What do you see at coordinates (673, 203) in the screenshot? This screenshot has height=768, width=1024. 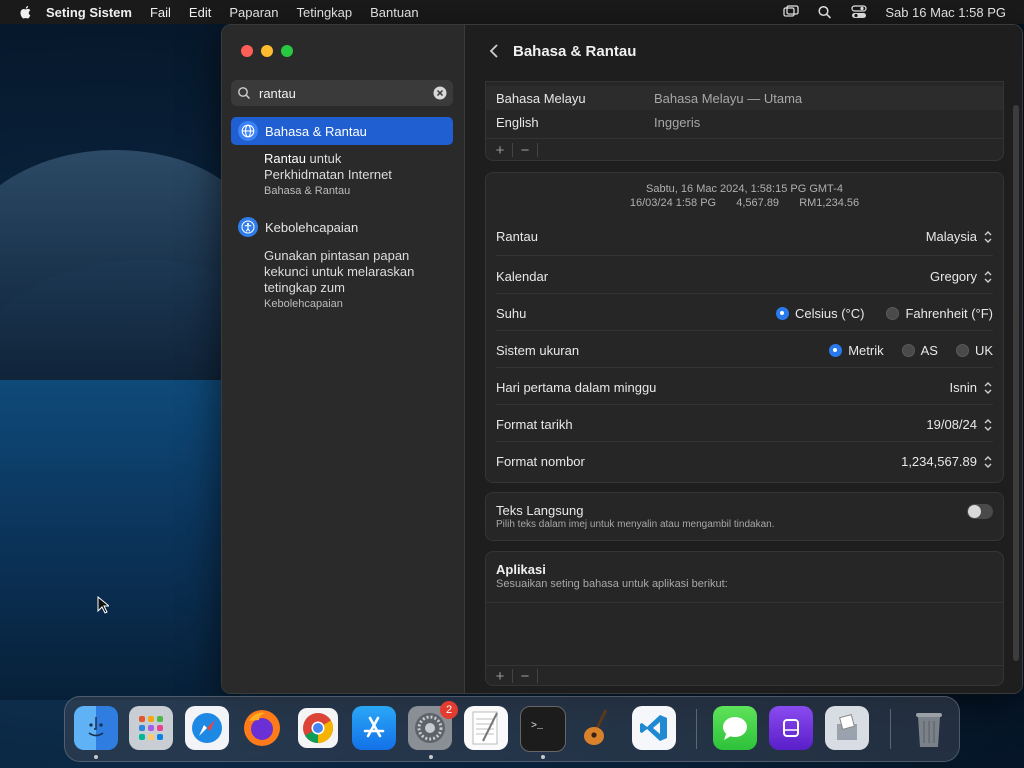 I see `preview-date: 16/03/24 1:58 PG` at bounding box center [673, 203].